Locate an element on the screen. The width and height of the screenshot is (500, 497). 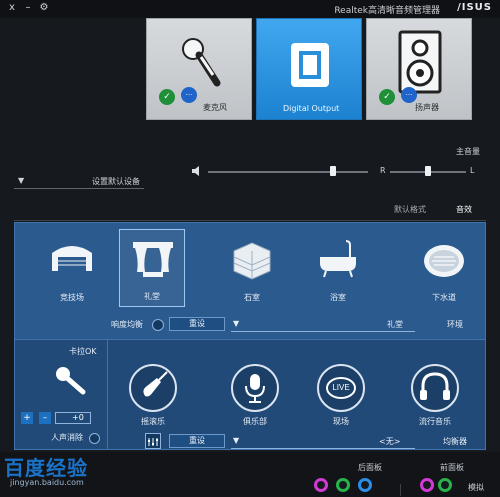
auditorium-icon is located at coordinates (153, 259).